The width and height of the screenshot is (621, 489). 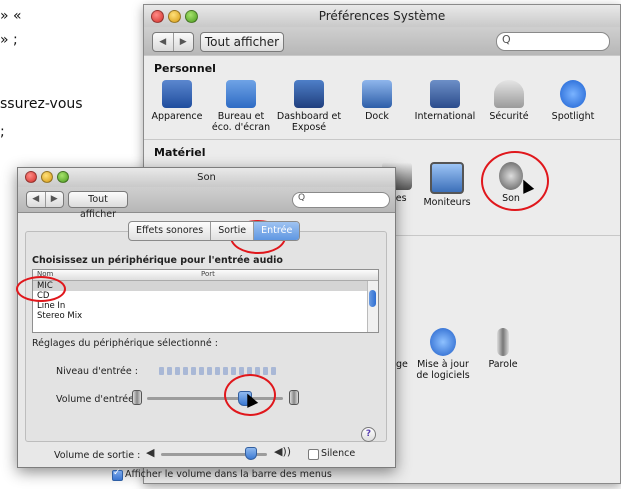 I want to click on desktop-icon, so click(x=241, y=94).